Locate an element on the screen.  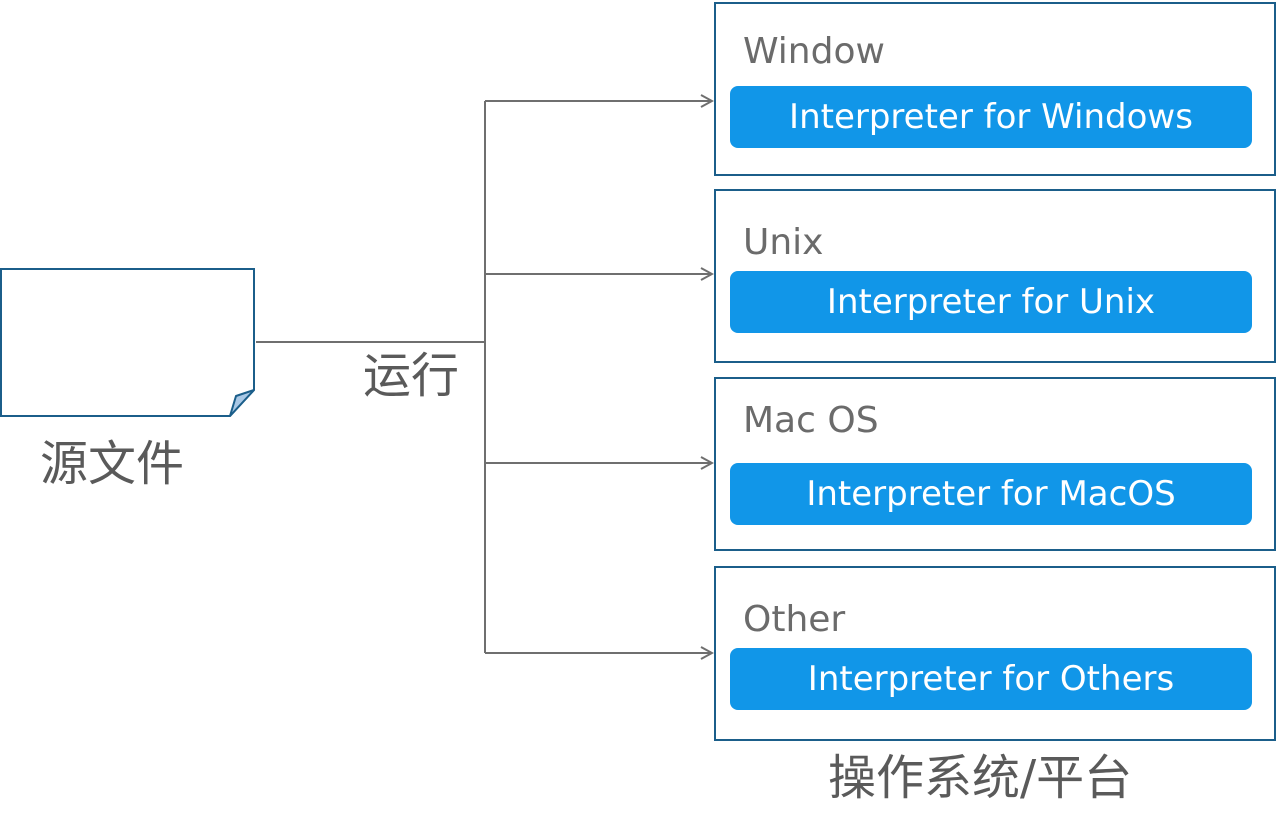
platform-name: Window is located at coordinates (814, 51).